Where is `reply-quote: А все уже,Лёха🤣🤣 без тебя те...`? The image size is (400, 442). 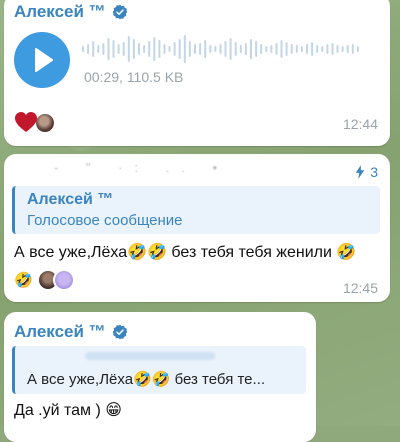
reply-quote: А все уже,Лёха🤣🤣 без тебя те... is located at coordinates (159, 370).